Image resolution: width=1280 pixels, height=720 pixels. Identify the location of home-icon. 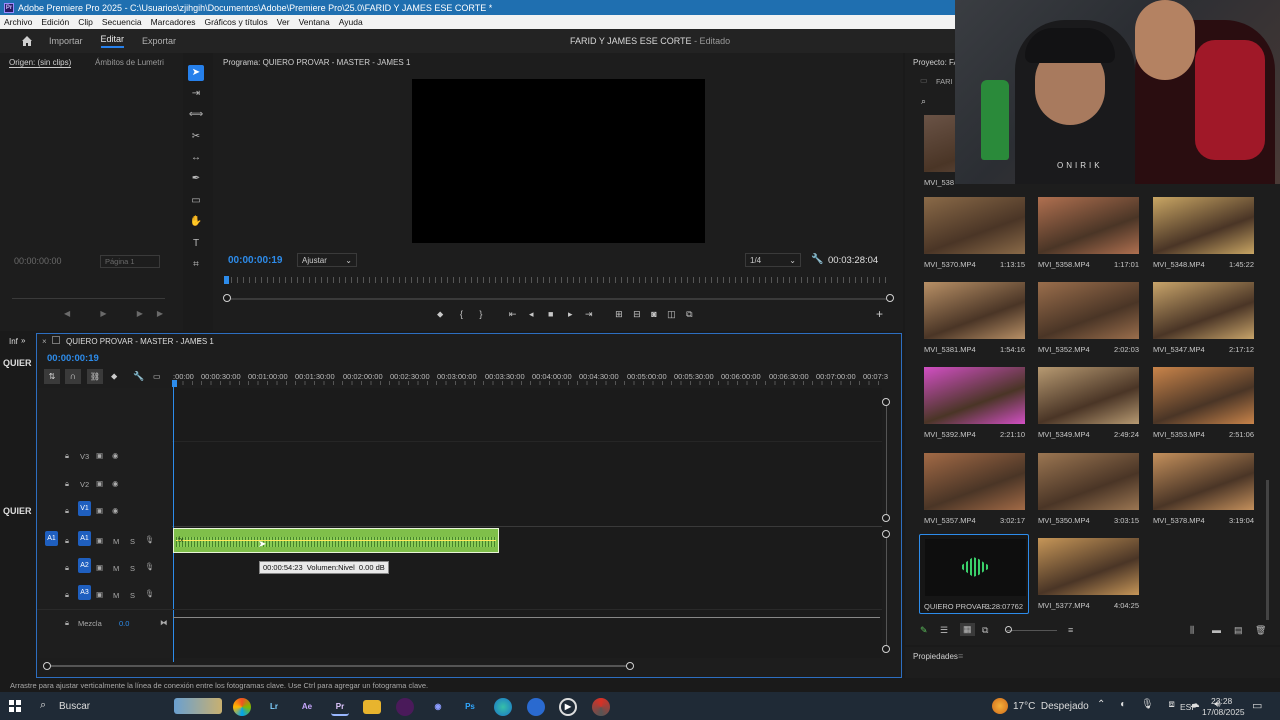
(27, 41).